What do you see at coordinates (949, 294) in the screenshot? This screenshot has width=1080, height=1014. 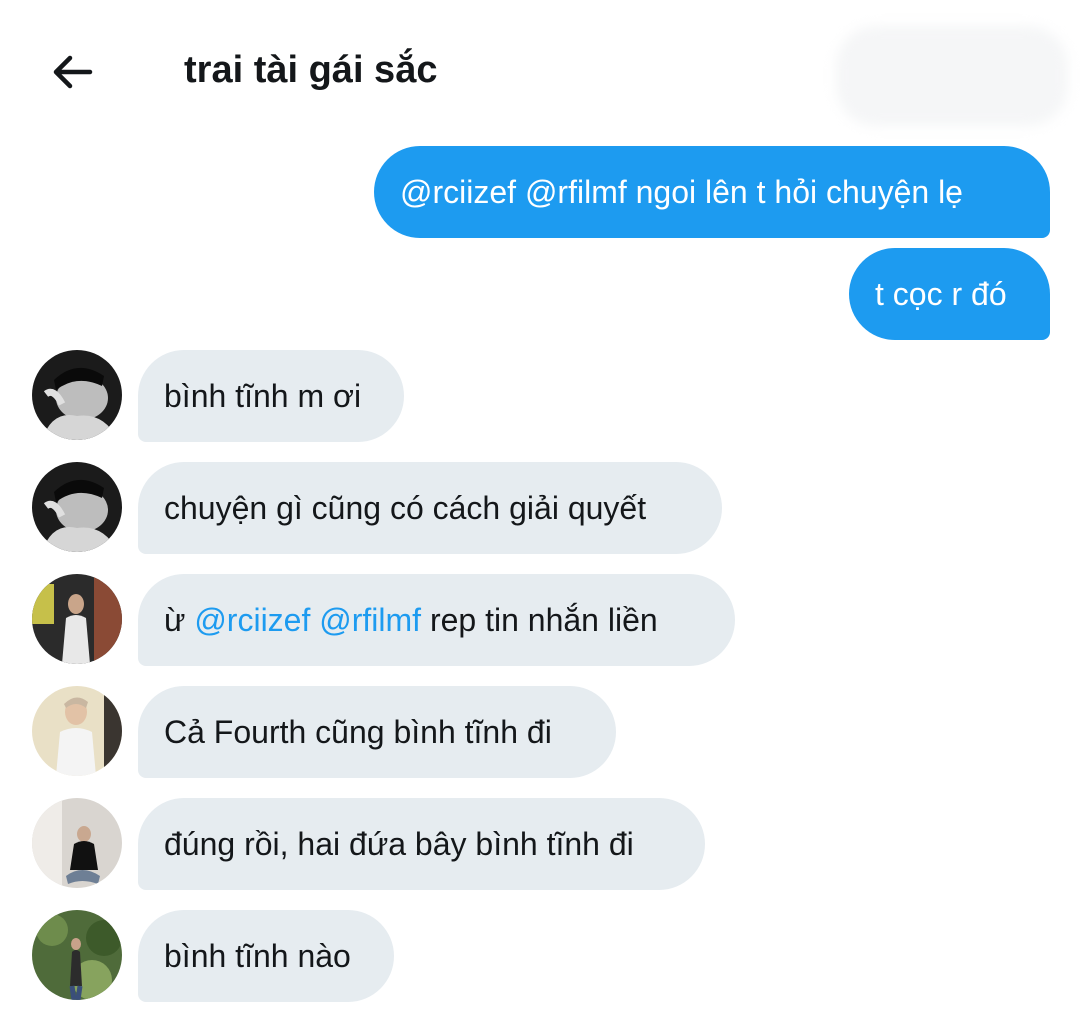 I see `outgoing-message: t cọc r đó` at bounding box center [949, 294].